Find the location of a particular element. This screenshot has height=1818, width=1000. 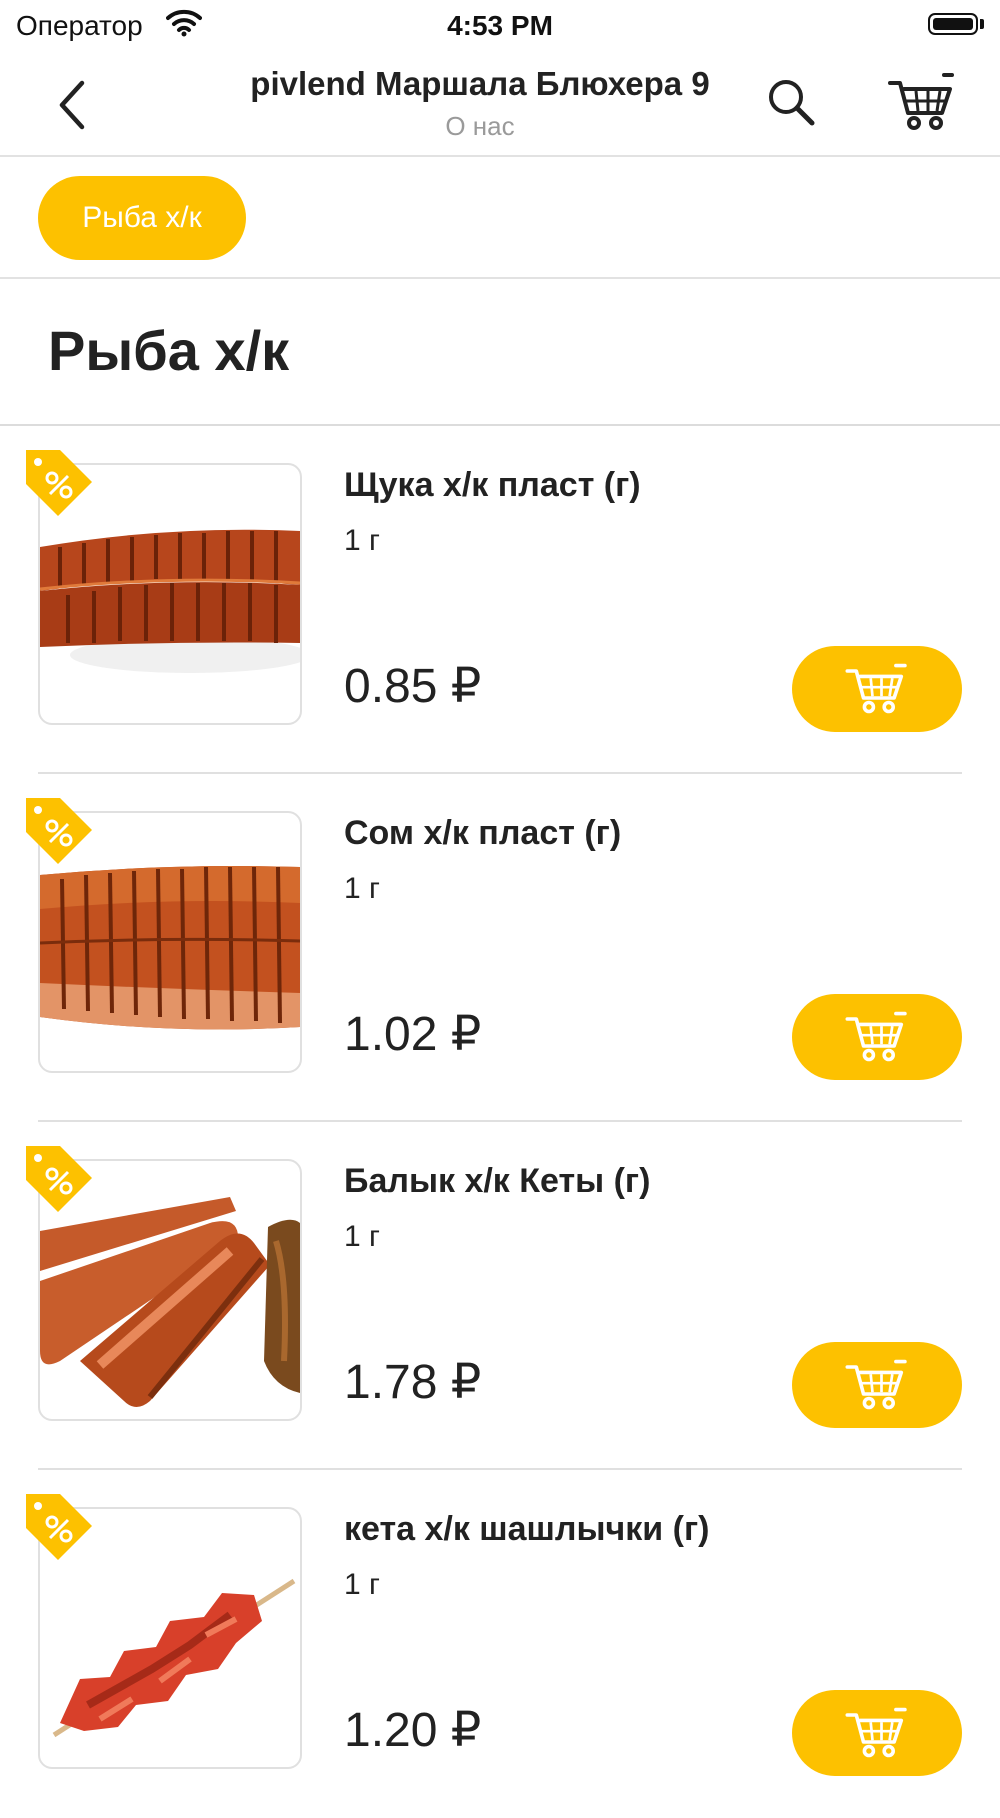

product-price: 1.02 ₽ is located at coordinates (413, 1034).